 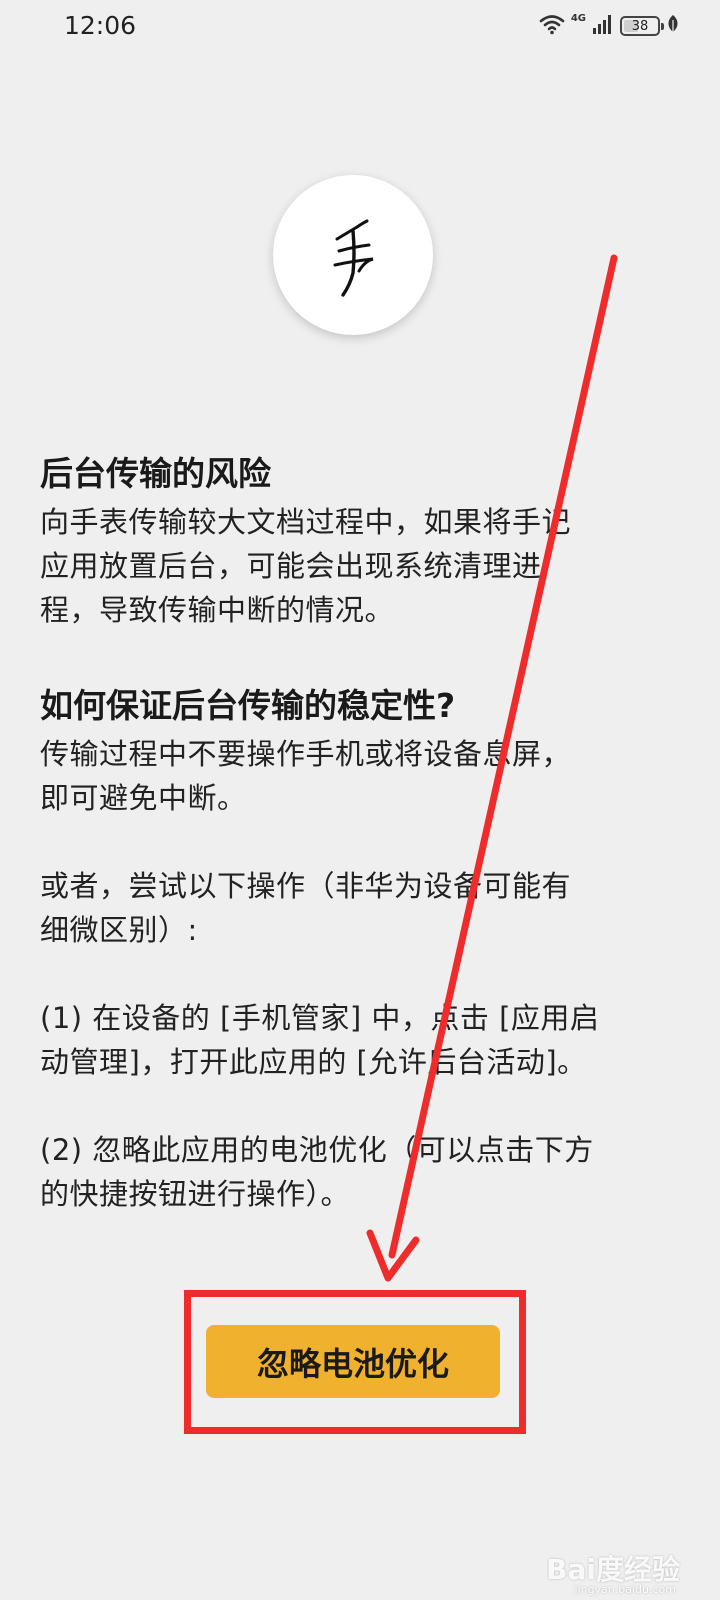 I want to click on status-bar: 12:06 4G 38, so click(x=360, y=26).